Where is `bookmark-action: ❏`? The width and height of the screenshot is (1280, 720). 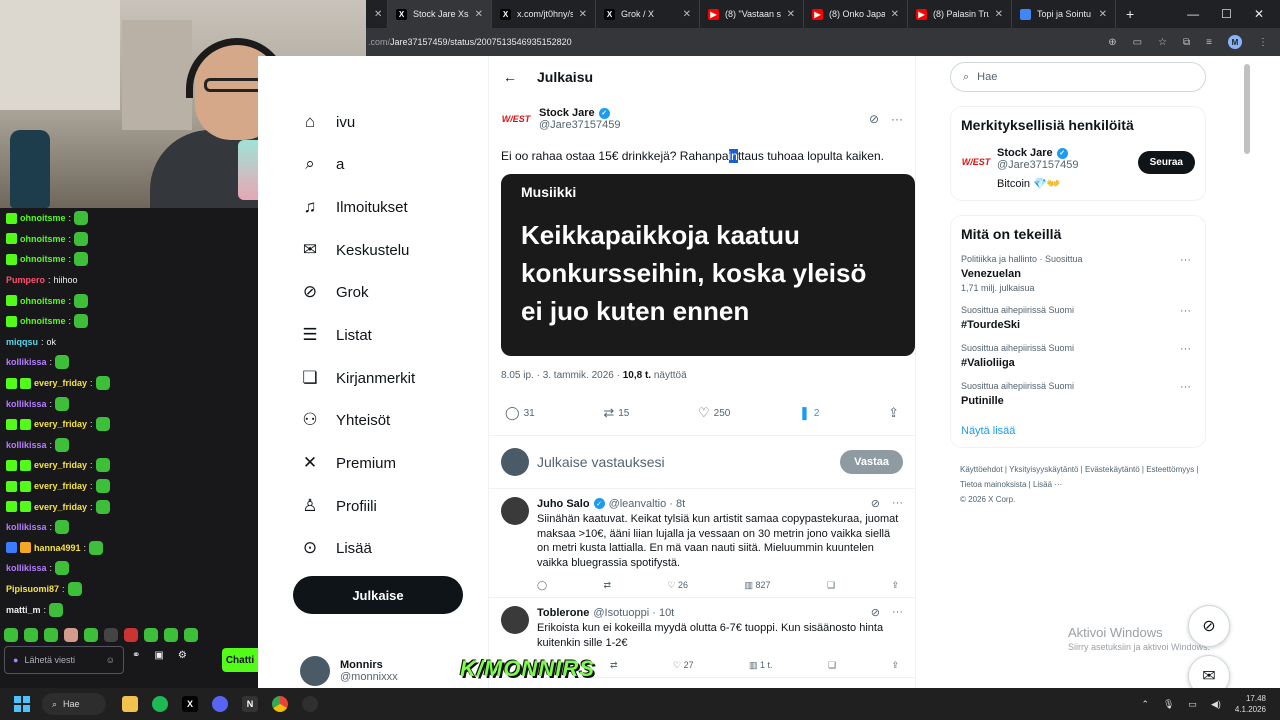
bookmark-action: ❏ is located at coordinates (832, 665).